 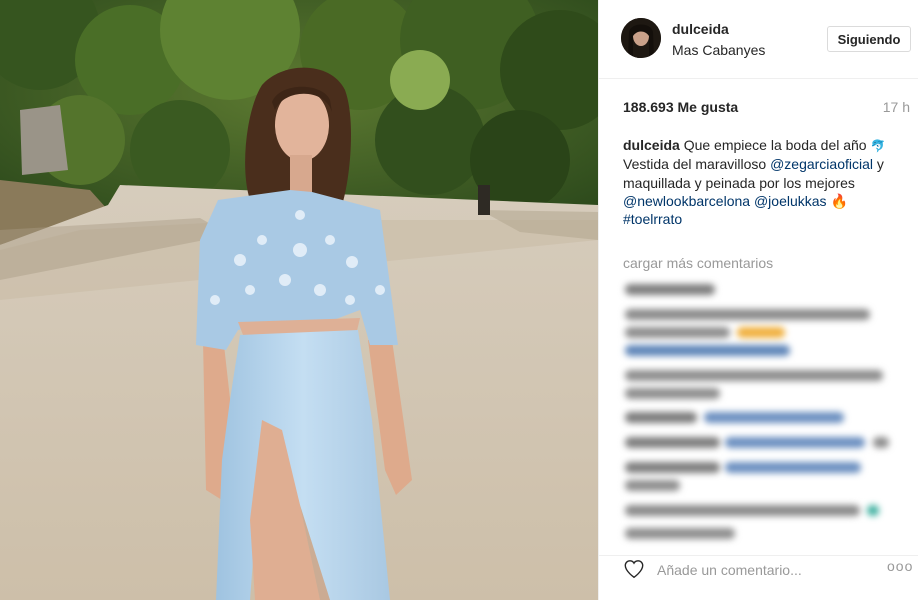 I want to click on comment-input, so click(x=757, y=570).